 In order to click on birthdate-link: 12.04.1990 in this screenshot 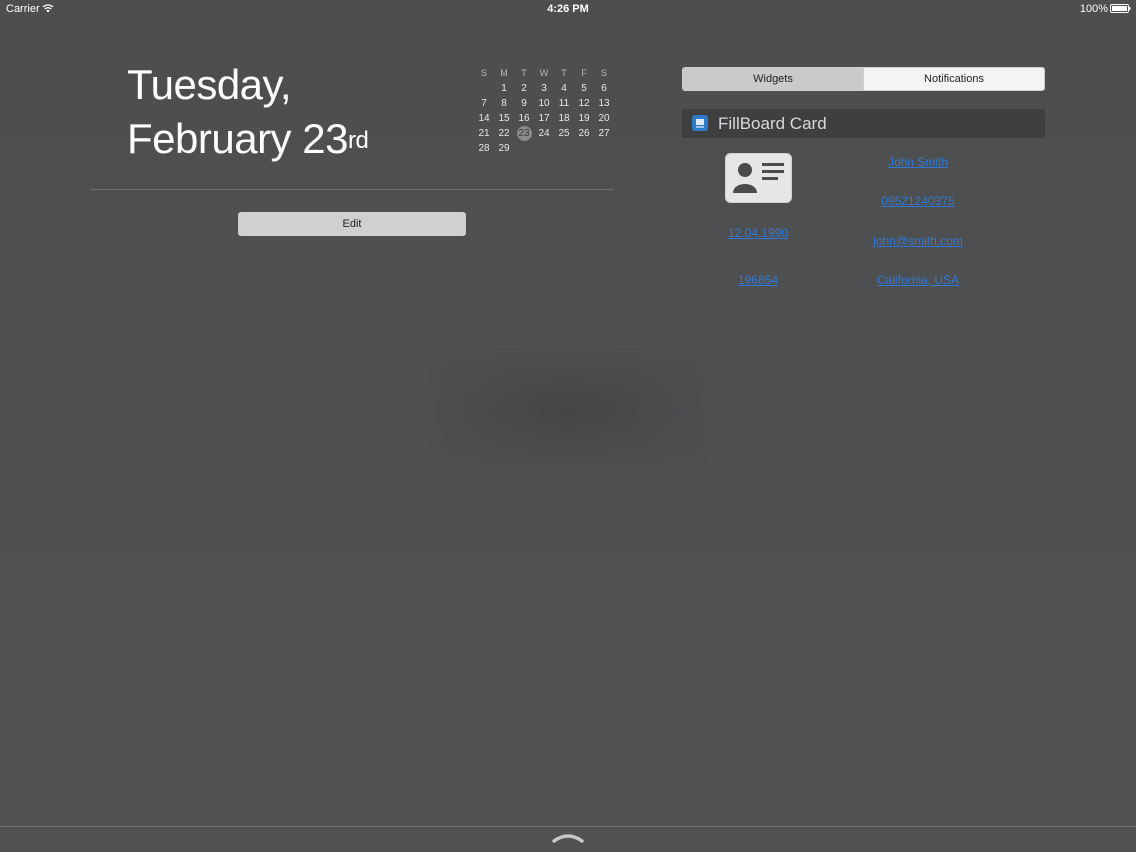, I will do `click(758, 233)`.